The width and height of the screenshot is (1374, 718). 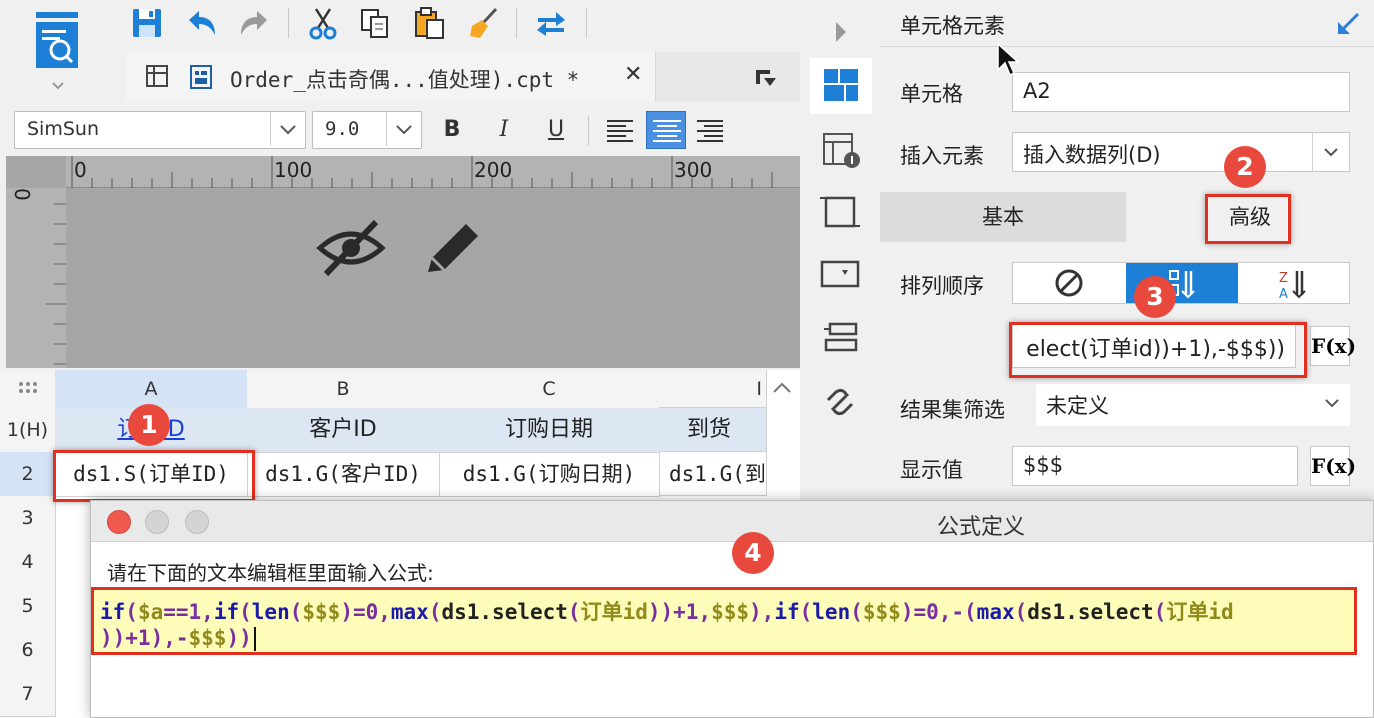 I want to click on align-center-button, so click(x=666, y=130).